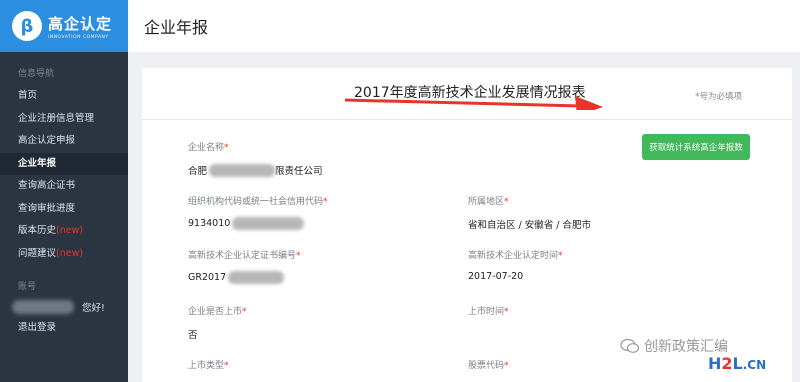 This screenshot has height=382, width=800. What do you see at coordinates (47, 185) in the screenshot?
I see `sidebar-item-label: 查询高企证书` at bounding box center [47, 185].